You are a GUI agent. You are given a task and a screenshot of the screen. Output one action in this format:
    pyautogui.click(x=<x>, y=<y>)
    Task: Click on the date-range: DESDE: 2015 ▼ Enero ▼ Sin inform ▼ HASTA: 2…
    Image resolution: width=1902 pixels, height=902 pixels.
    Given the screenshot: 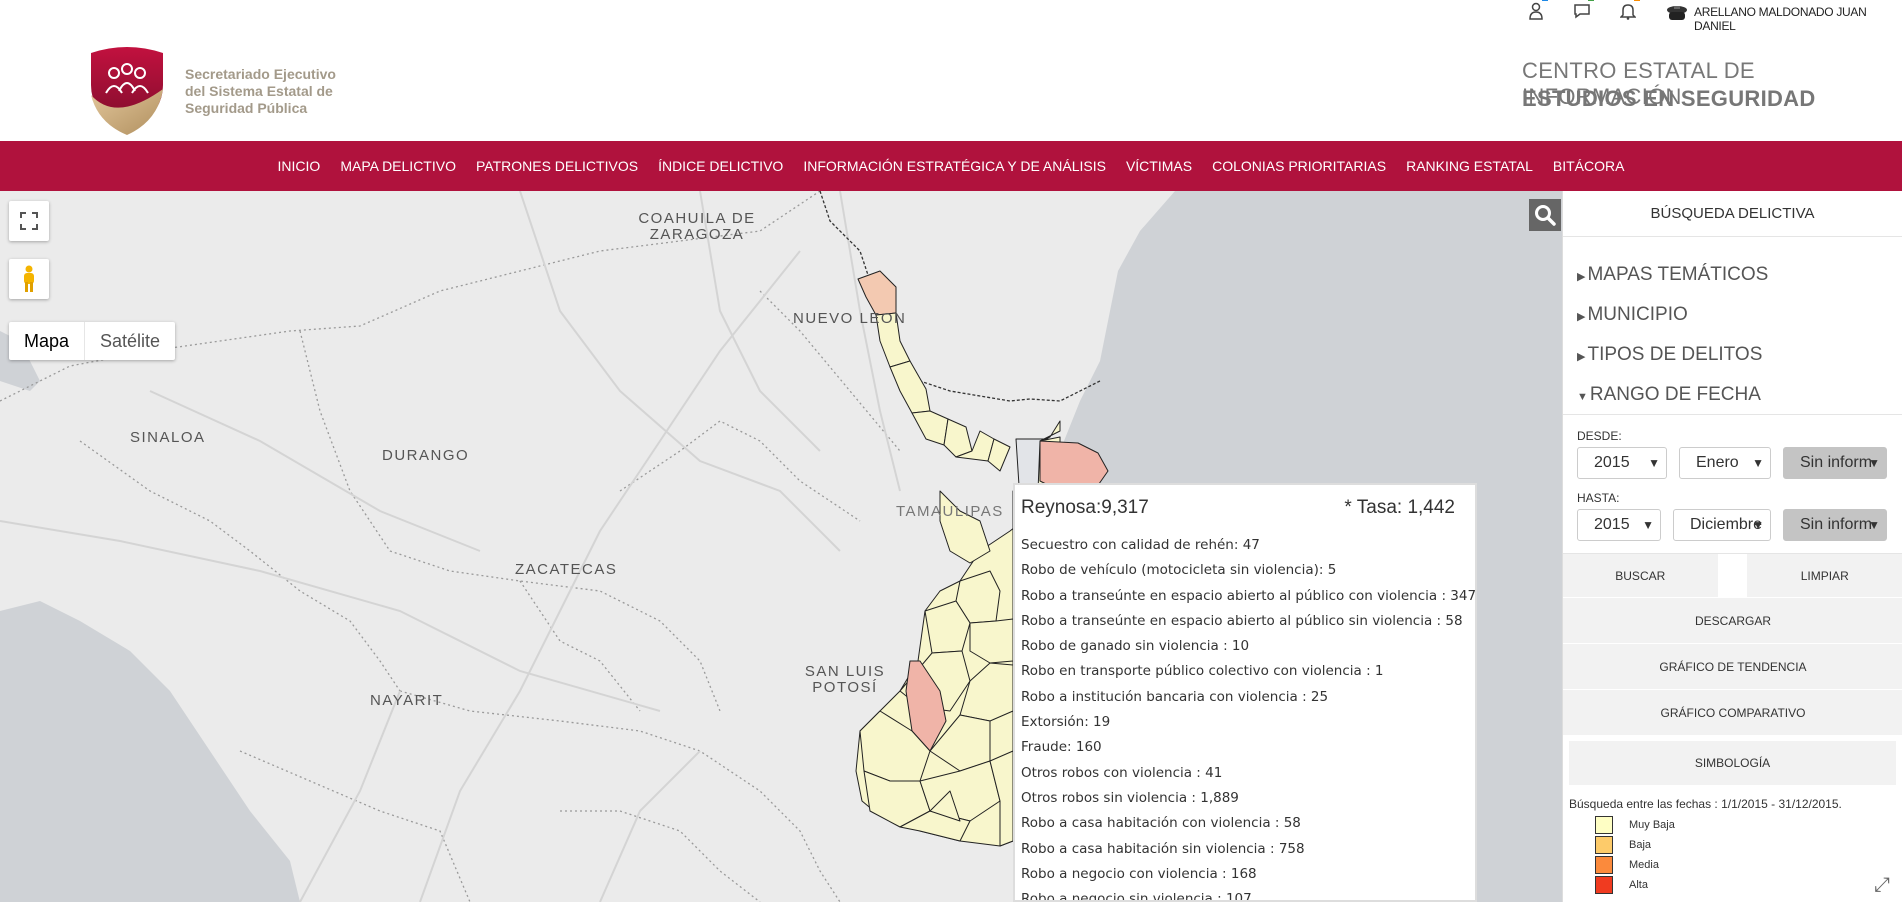 What is the action you would take?
    pyautogui.click(x=1732, y=478)
    